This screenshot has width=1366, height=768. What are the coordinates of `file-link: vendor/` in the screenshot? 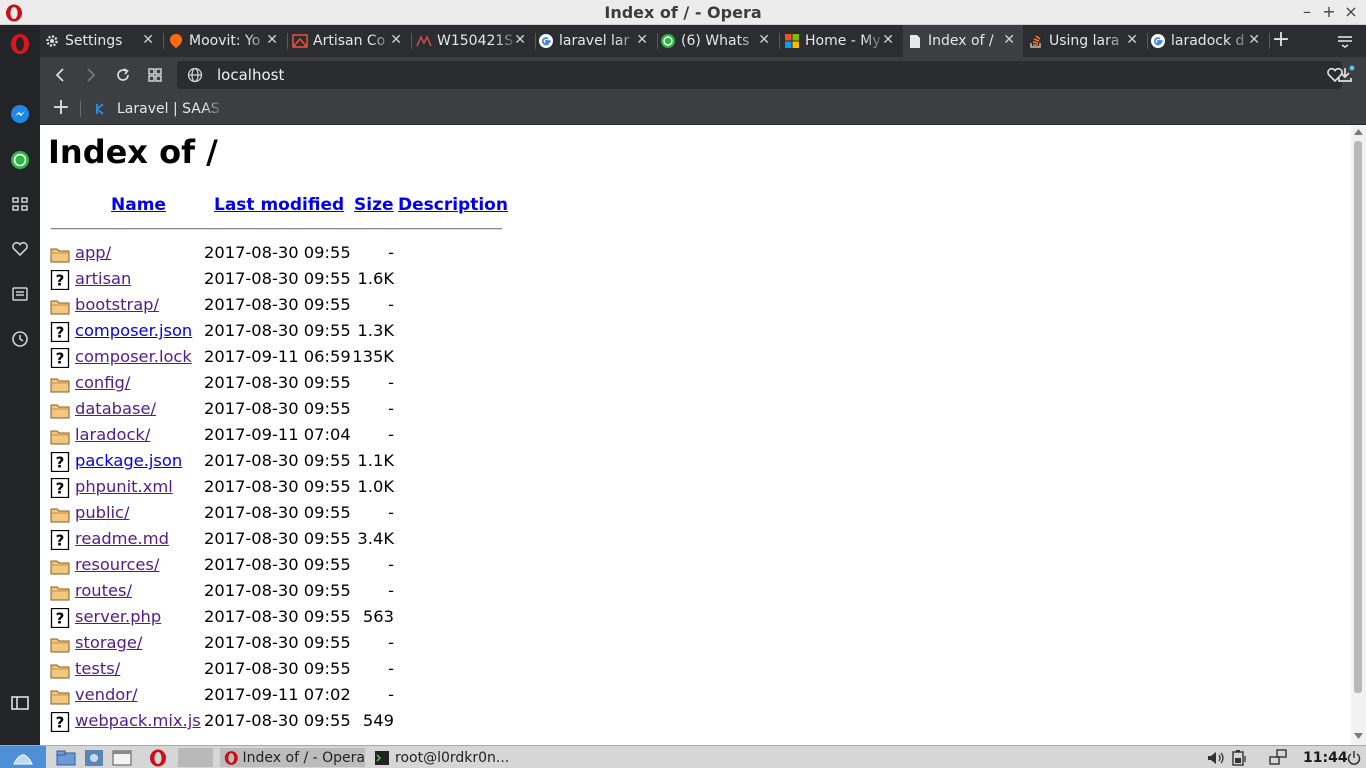 It's located at (106, 694).